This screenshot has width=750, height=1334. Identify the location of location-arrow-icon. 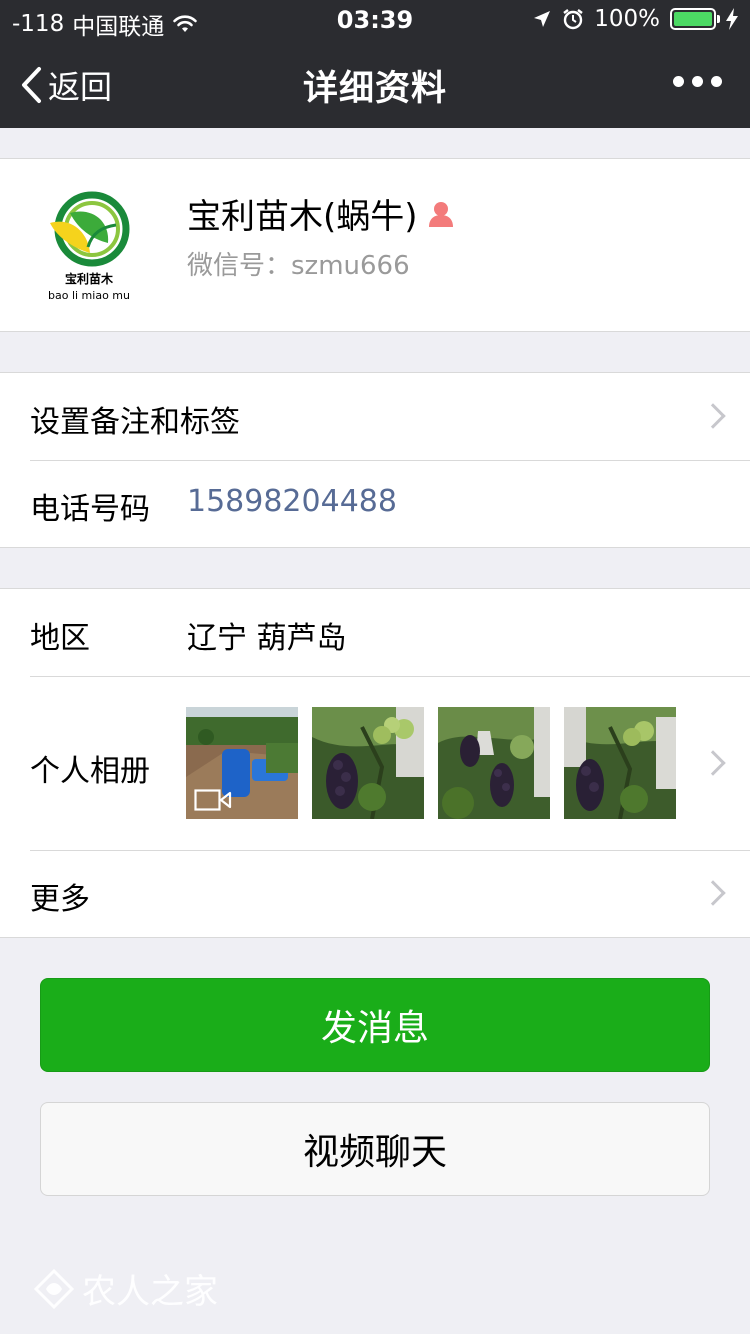
(542, 19).